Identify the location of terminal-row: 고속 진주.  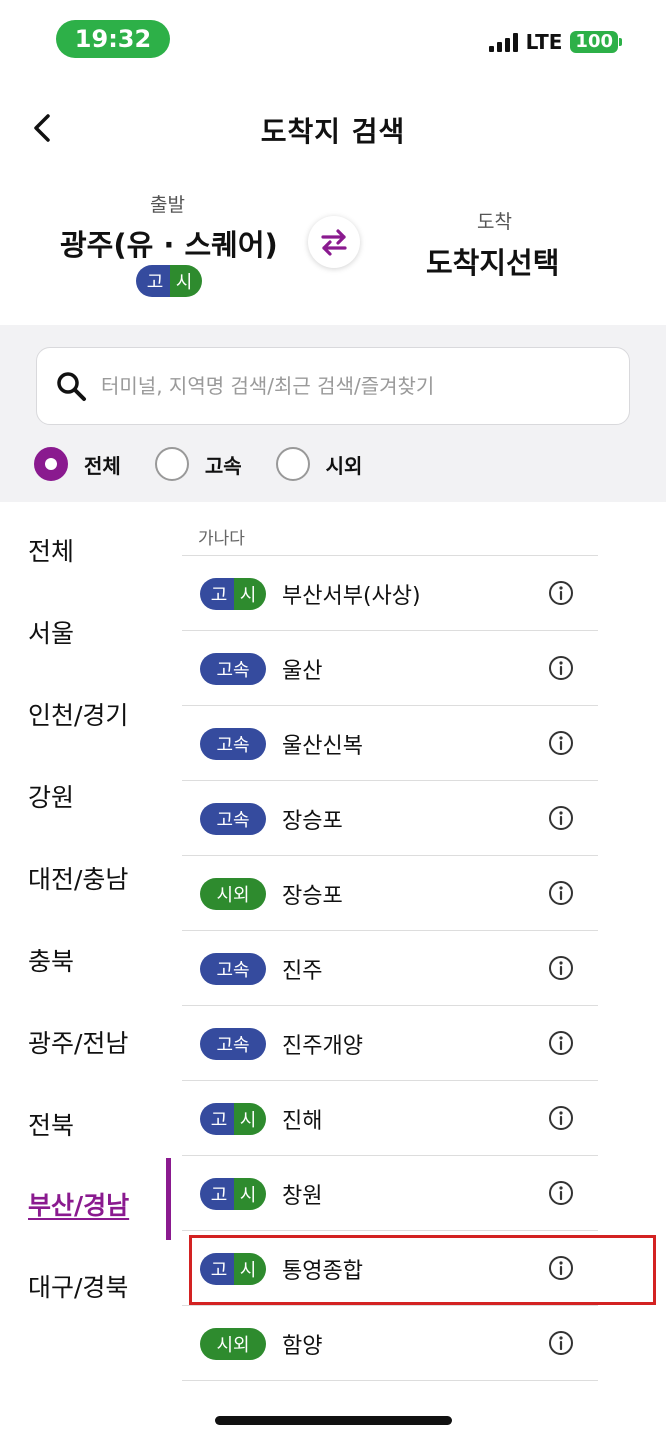
(390, 968).